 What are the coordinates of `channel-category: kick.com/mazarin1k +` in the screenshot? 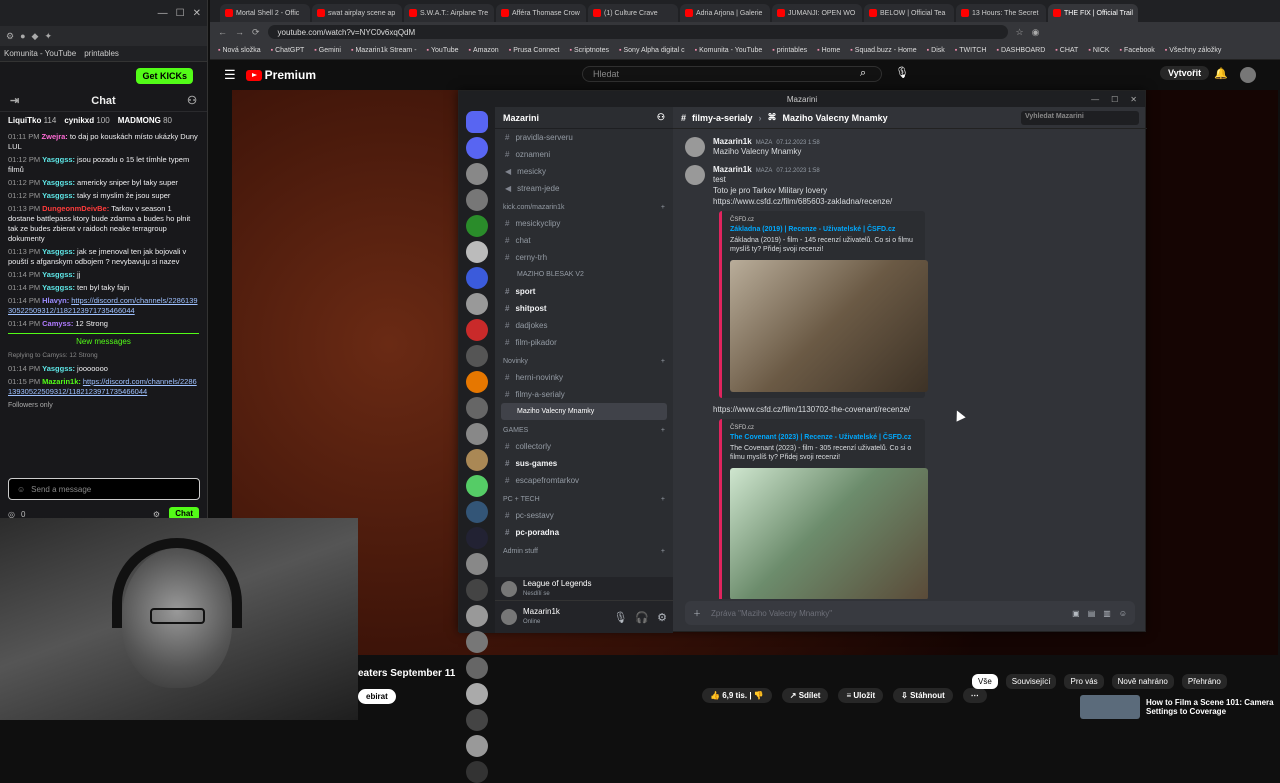 It's located at (584, 207).